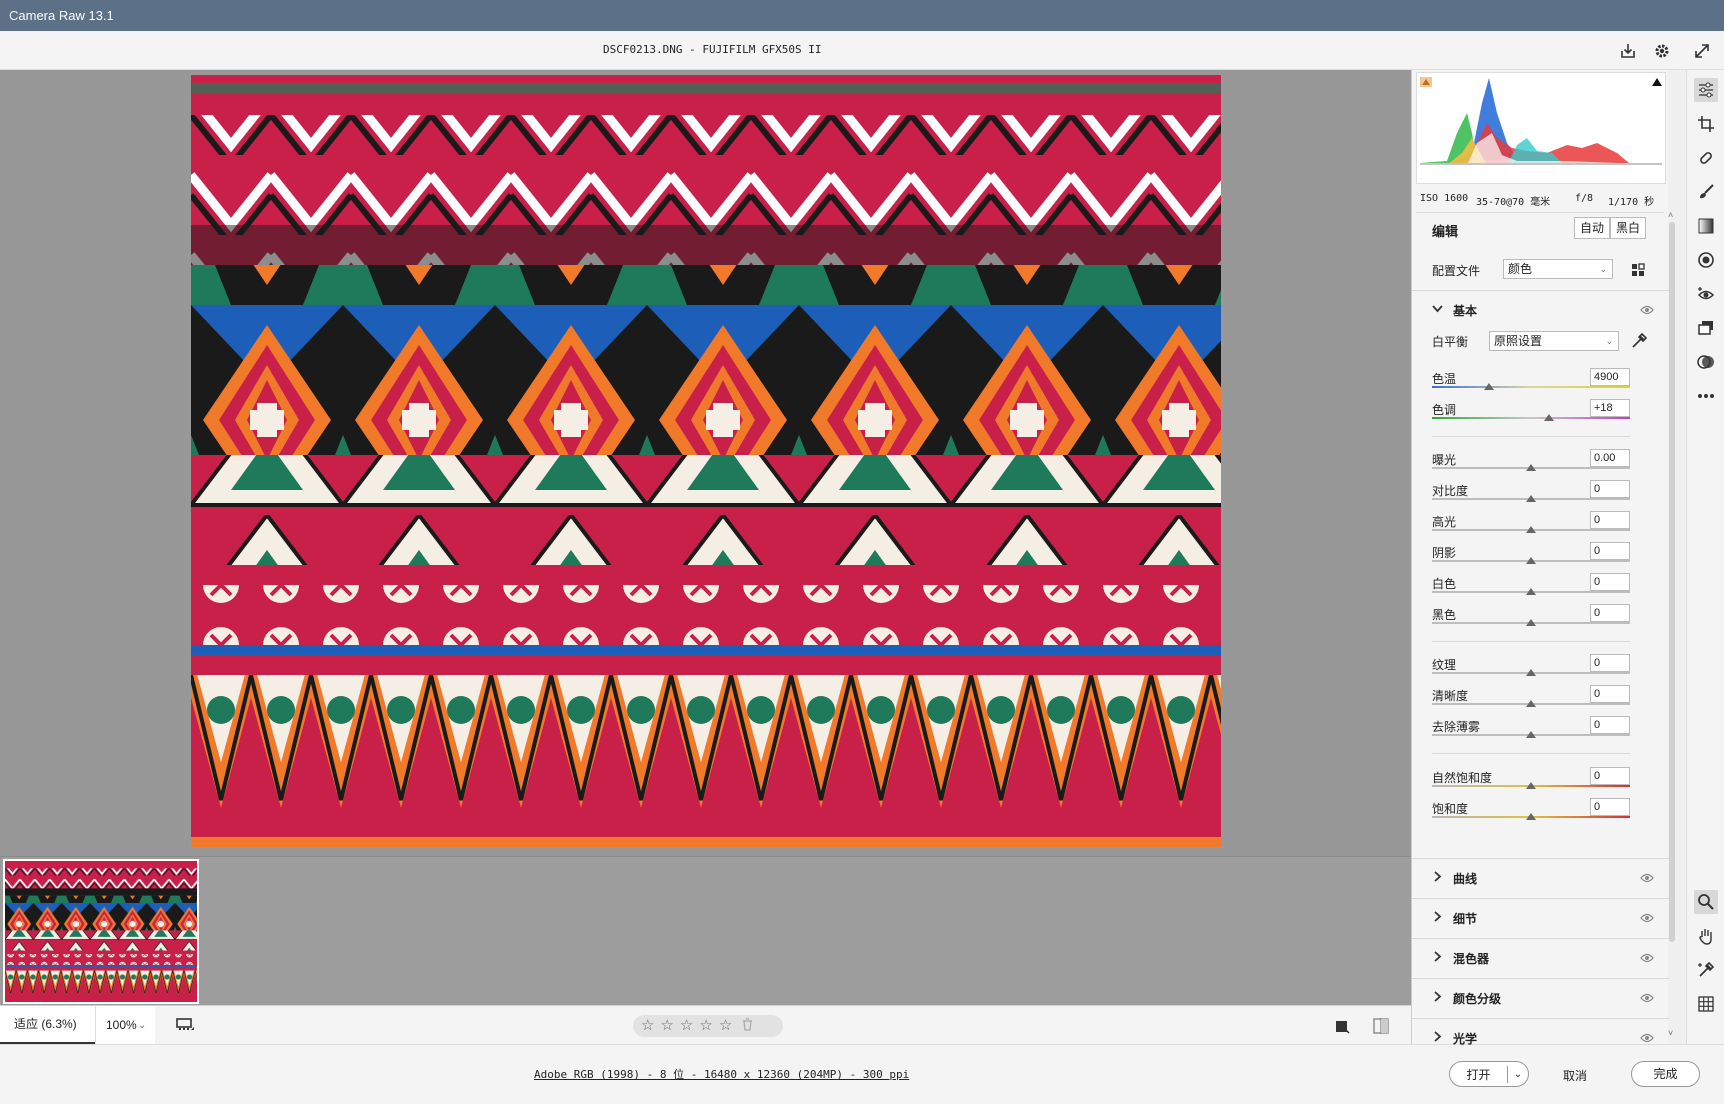 Image resolution: width=1724 pixels, height=1104 pixels. What do you see at coordinates (1706, 124) in the screenshot?
I see `crop-icon` at bounding box center [1706, 124].